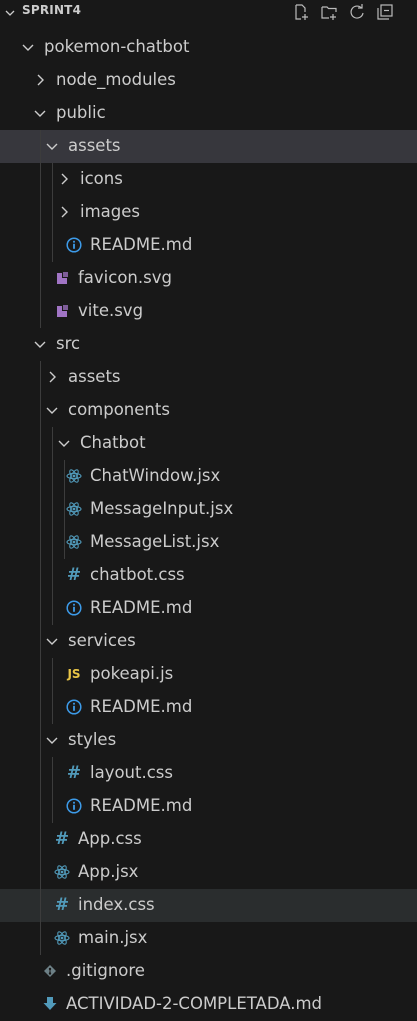  Describe the element at coordinates (208, 773) in the screenshot. I see `tree-file-row: # layout.css` at that location.